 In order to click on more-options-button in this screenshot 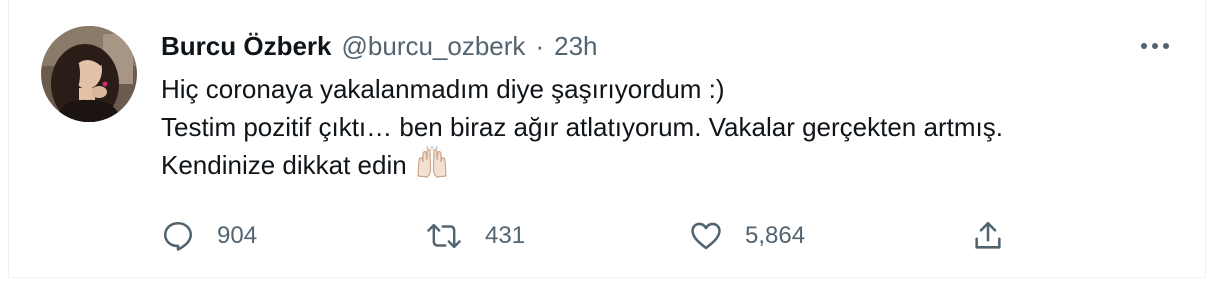, I will do `click(1155, 46)`.